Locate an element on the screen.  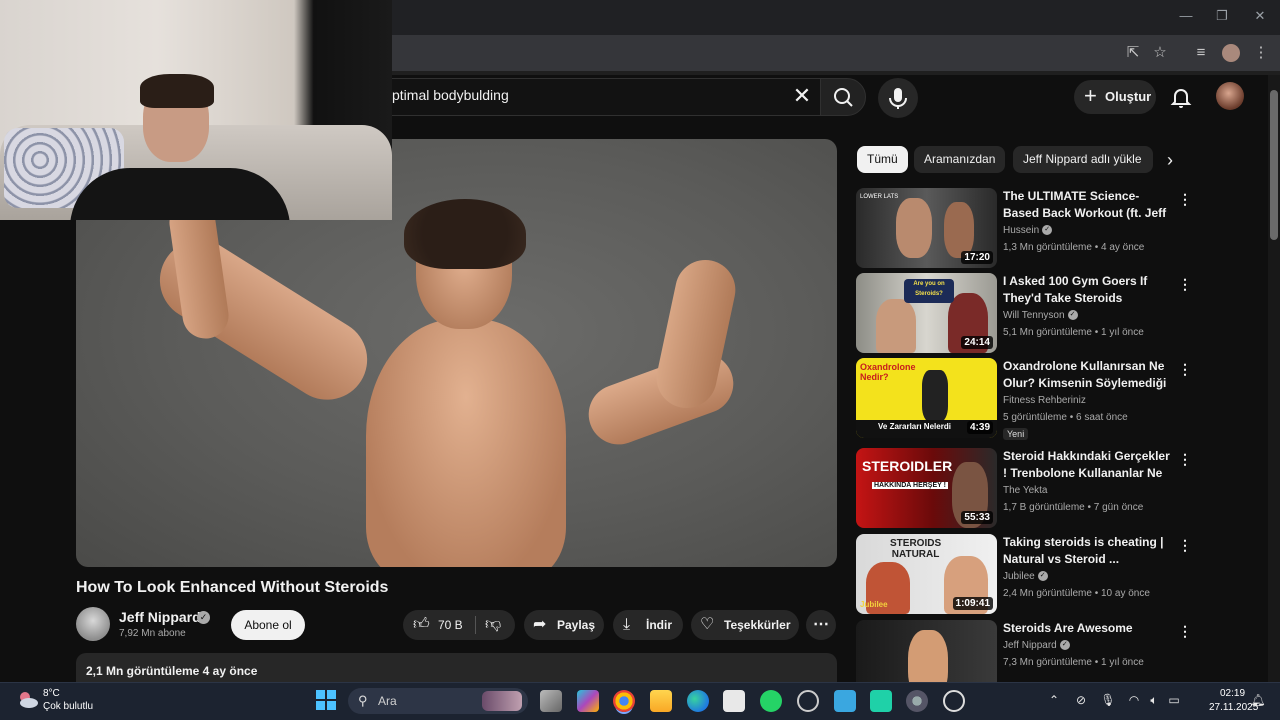
related-channel: The Yekta is located at coordinates (1025, 490).